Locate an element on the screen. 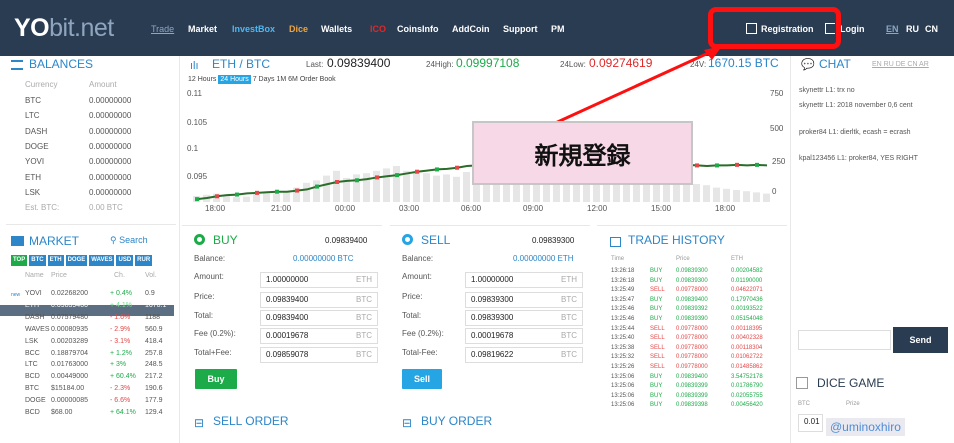 The image size is (954, 443). market-tab-btc: BTC is located at coordinates (37, 260).